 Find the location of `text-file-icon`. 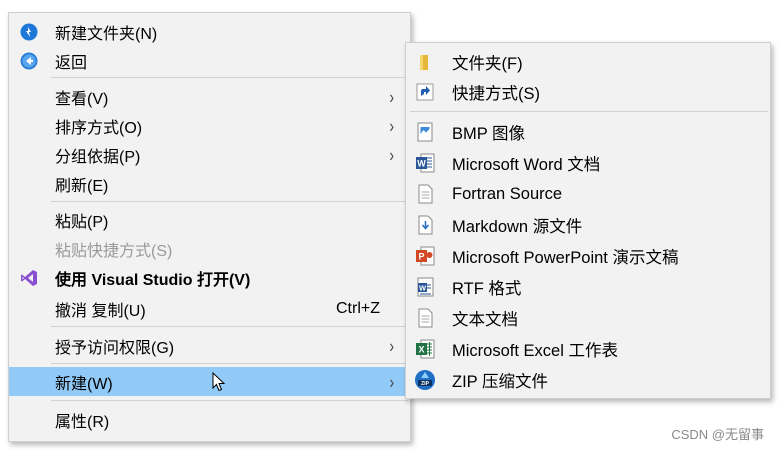

text-file-icon is located at coordinates (425, 194).